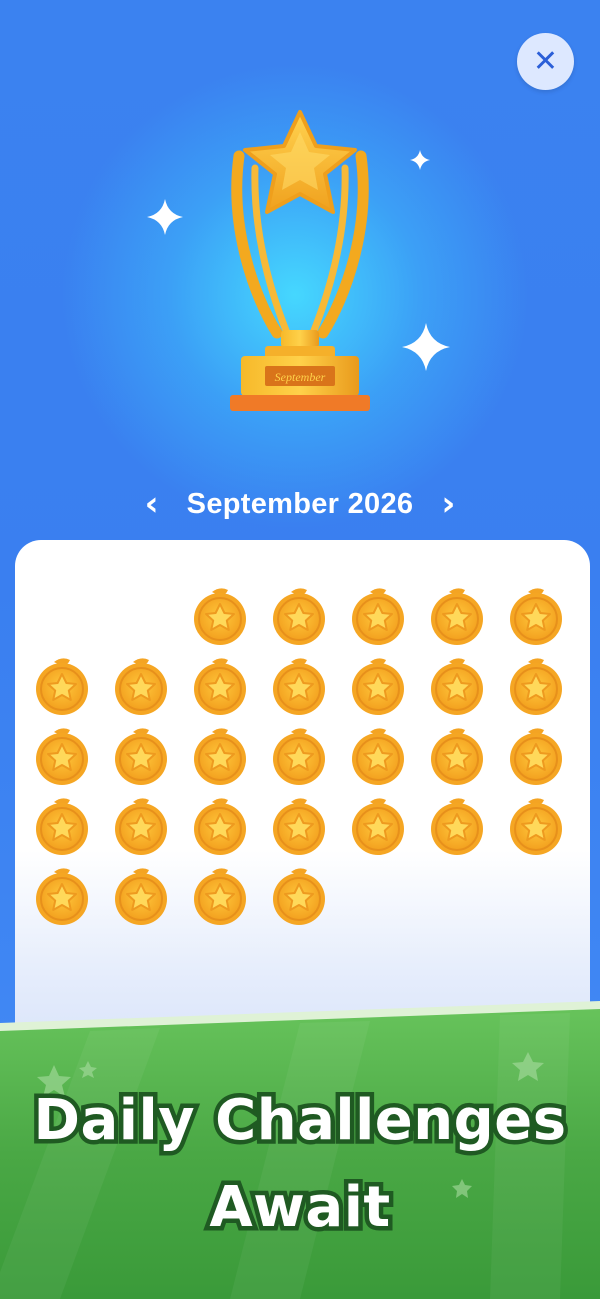  Describe the element at coordinates (300, 1208) in the screenshot. I see `banner-headline-line2: Await` at that location.